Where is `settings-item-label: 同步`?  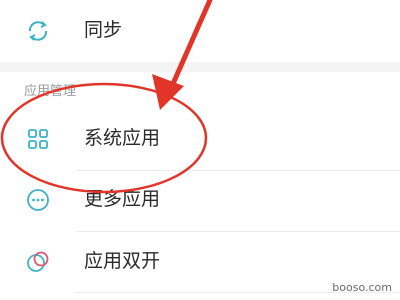 settings-item-label: 同步 is located at coordinates (103, 30).